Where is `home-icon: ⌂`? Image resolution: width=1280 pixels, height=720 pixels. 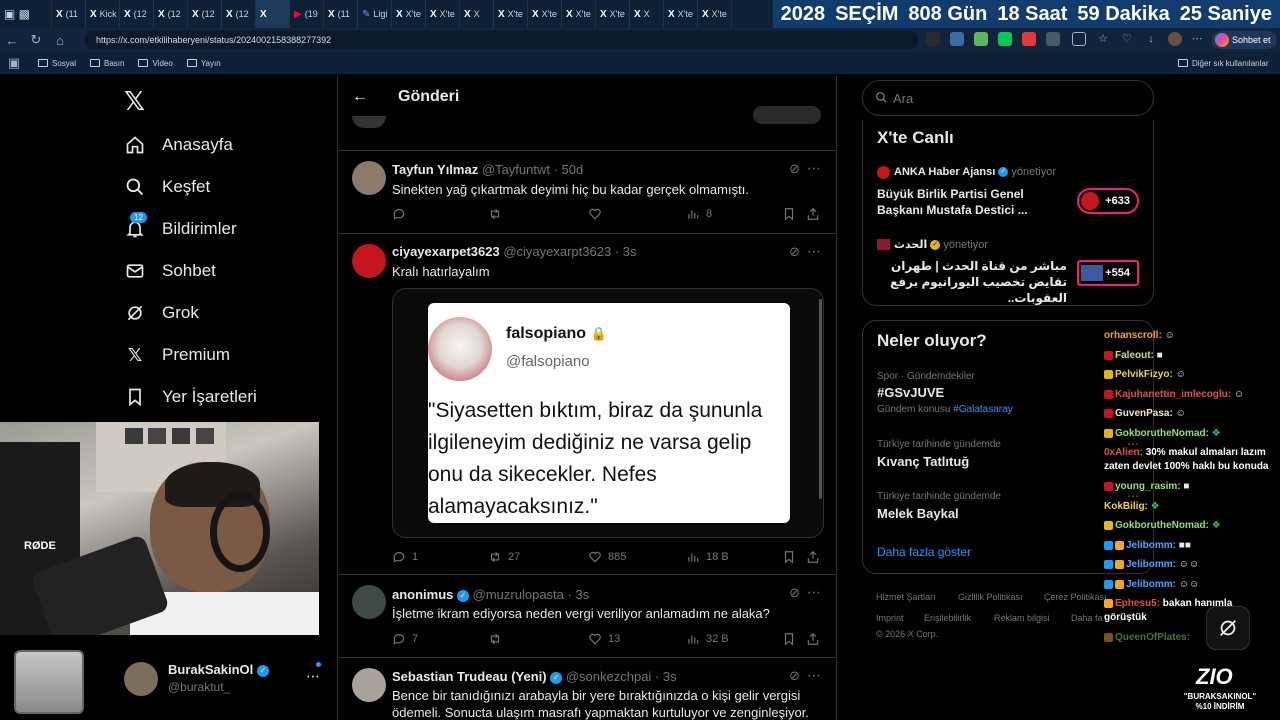 home-icon: ⌂ is located at coordinates (60, 40).